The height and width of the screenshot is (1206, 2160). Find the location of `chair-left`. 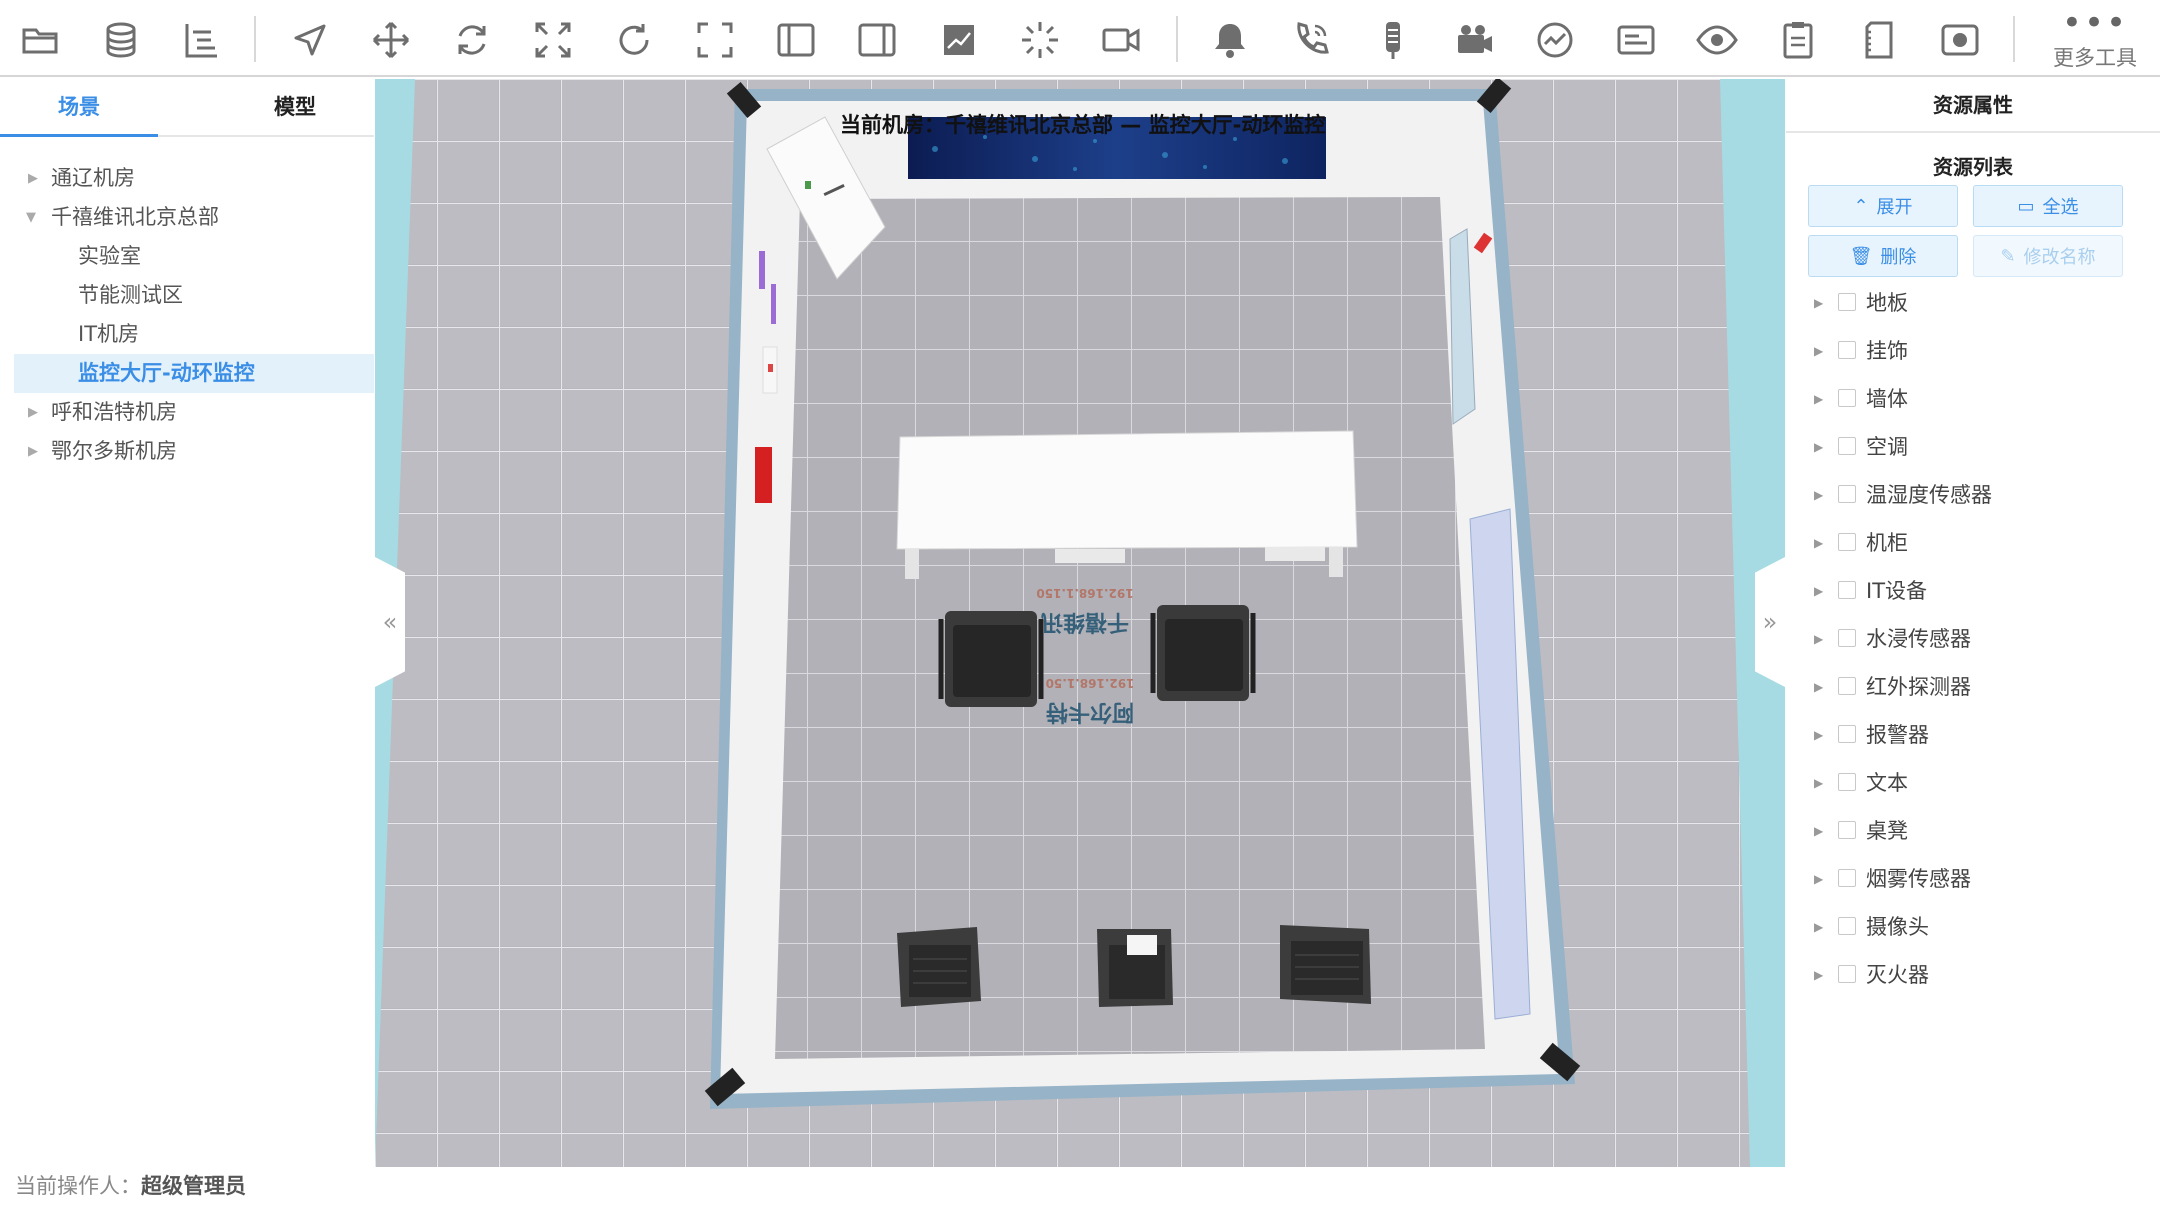

chair-left is located at coordinates (991, 659).